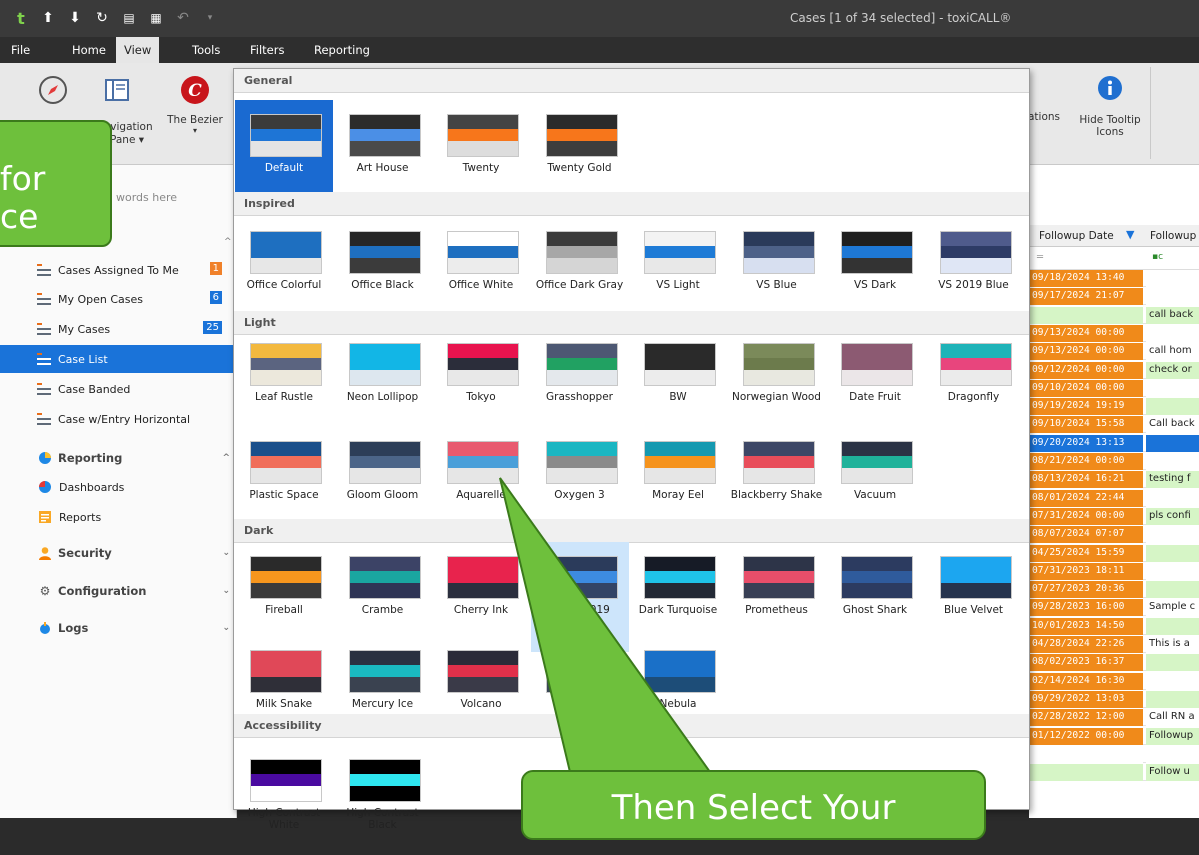 The width and height of the screenshot is (1199, 855). I want to click on table-row: call back, so click(1114, 315).